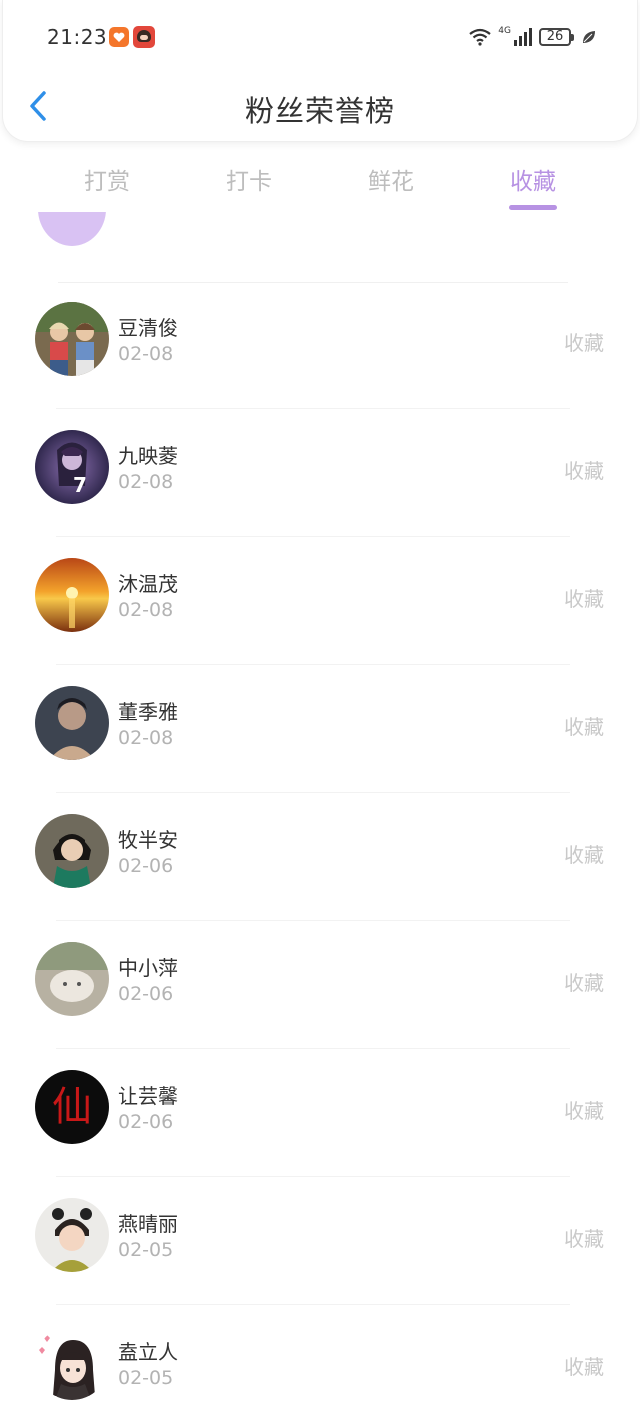 The height and width of the screenshot is (1415, 640). I want to click on leaf-icon, so click(589, 37).